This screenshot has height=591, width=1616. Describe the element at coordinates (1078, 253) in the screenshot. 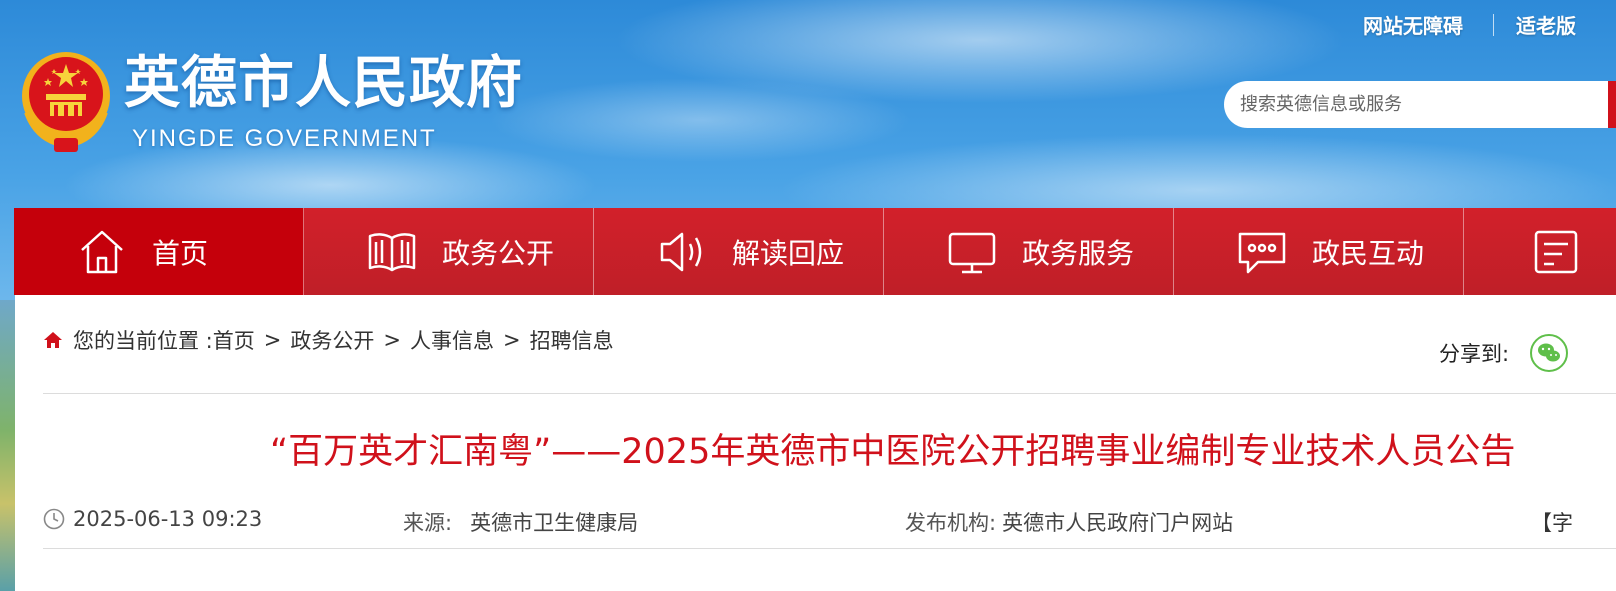

I see `nav-label-gov-services: 政务服务` at that location.